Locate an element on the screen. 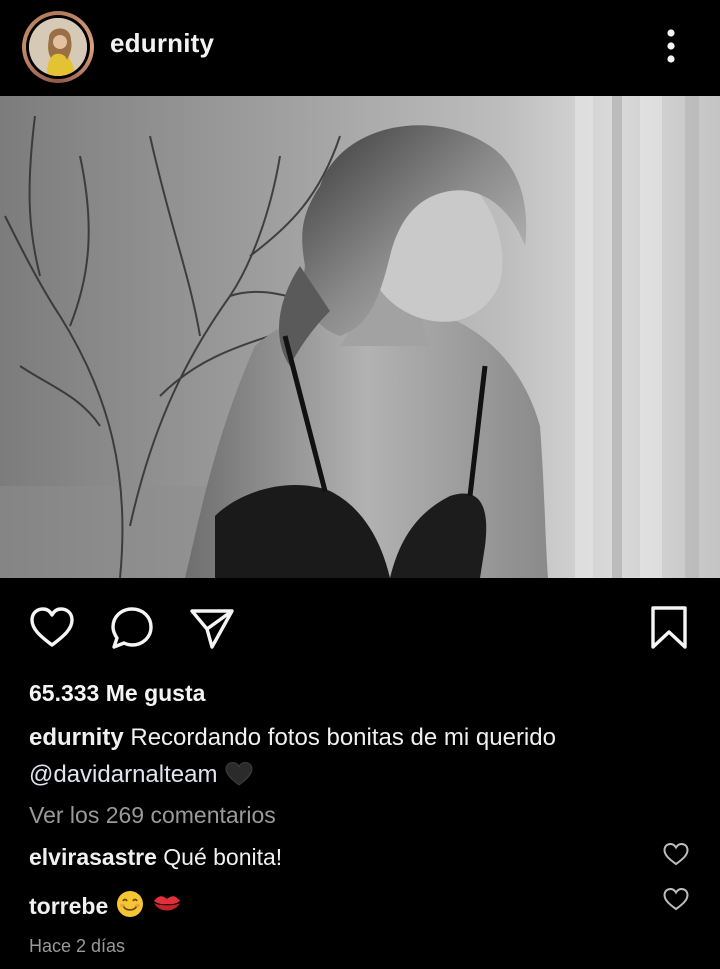 The height and width of the screenshot is (969, 720). comment-bubble-icon is located at coordinates (132, 628).